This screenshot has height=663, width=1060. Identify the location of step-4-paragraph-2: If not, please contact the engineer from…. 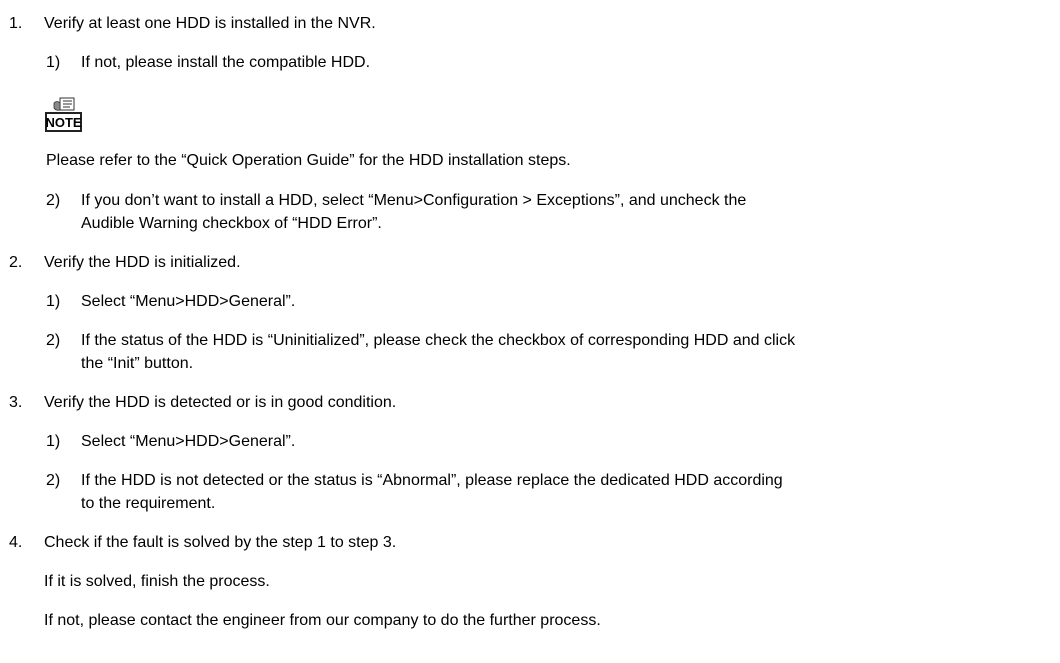
(322, 620).